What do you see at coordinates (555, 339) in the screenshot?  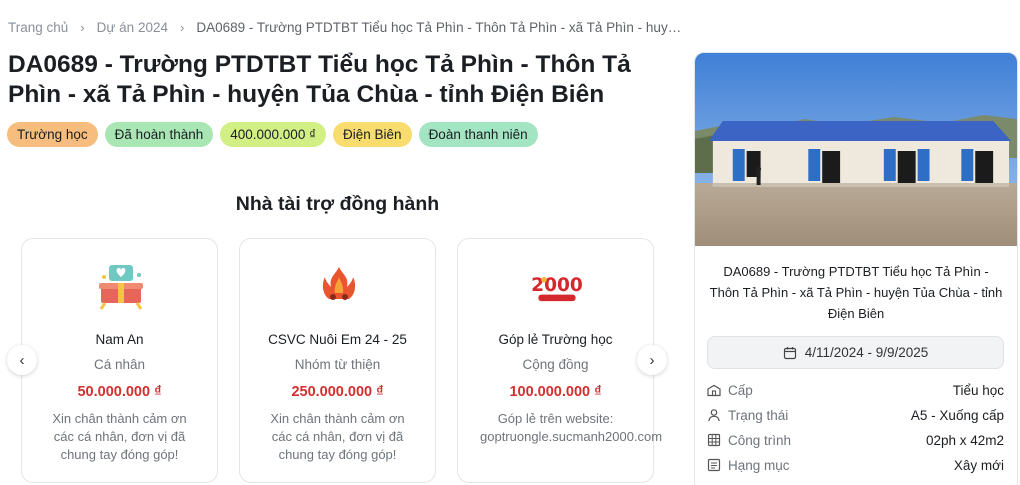 I see `sponsor-name: Góp lẻ Trường học` at bounding box center [555, 339].